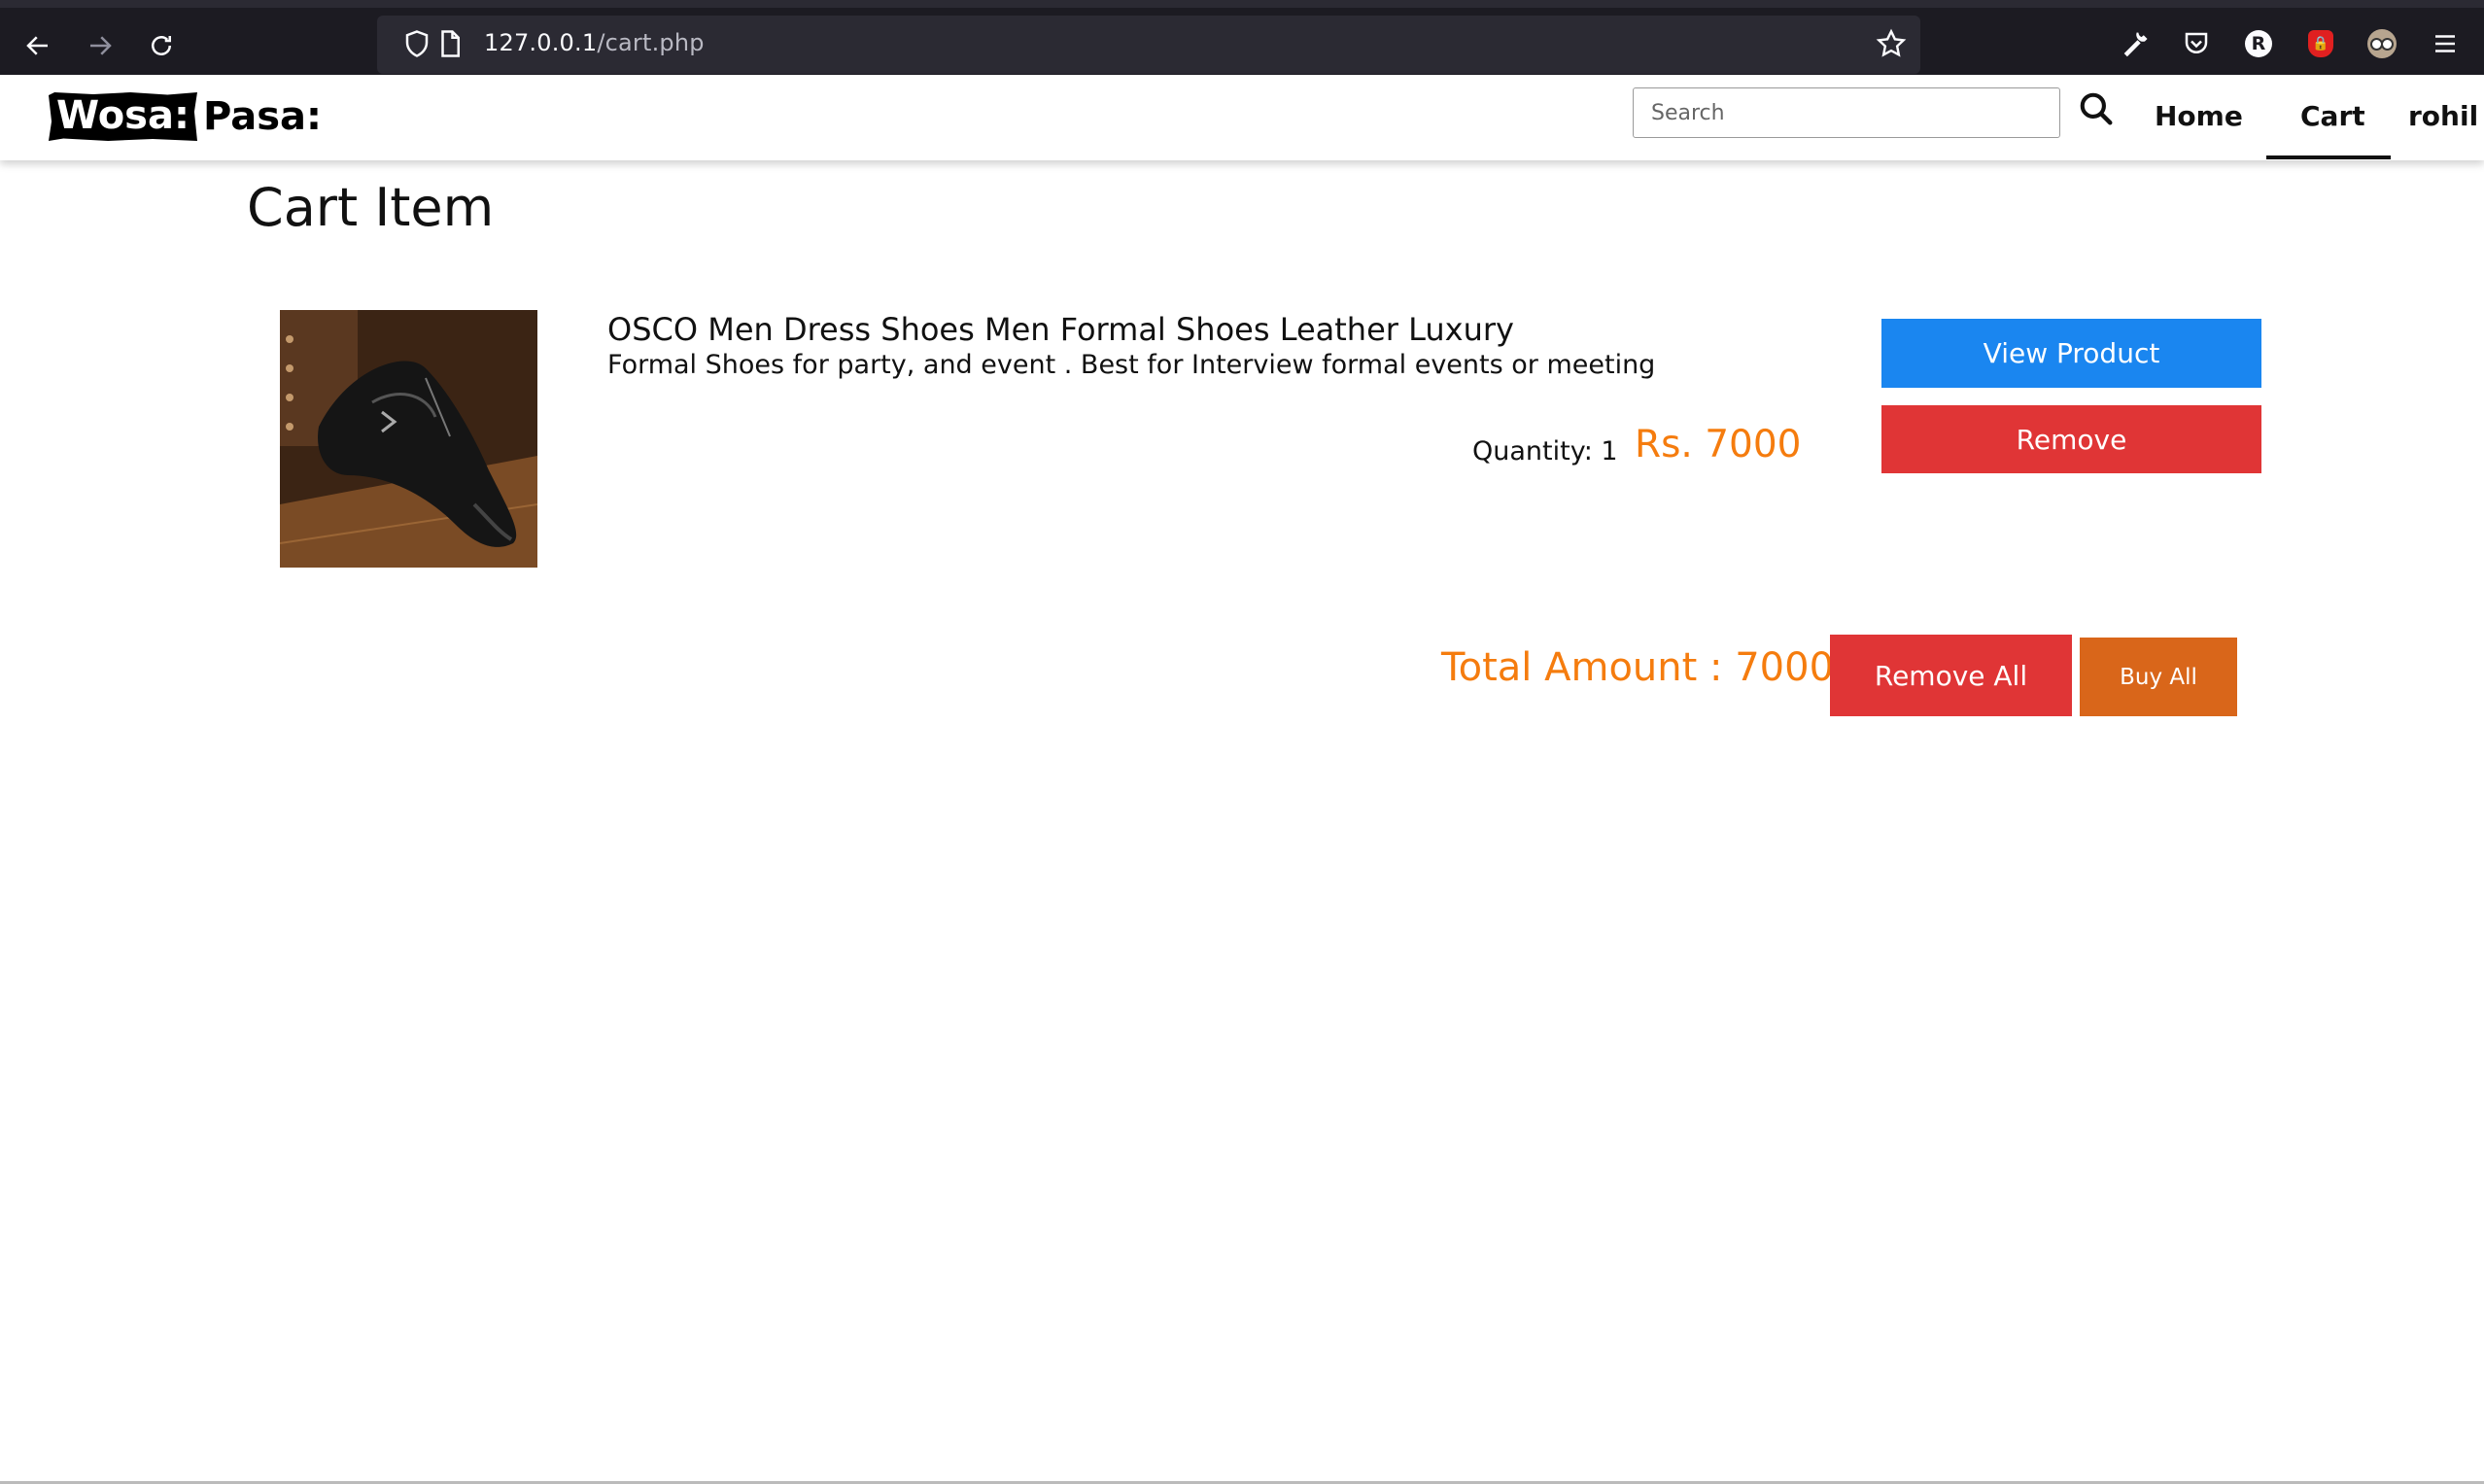 The width and height of the screenshot is (2484, 1484). Describe the element at coordinates (2445, 43) in the screenshot. I see `hamburger-menu-icon` at that location.